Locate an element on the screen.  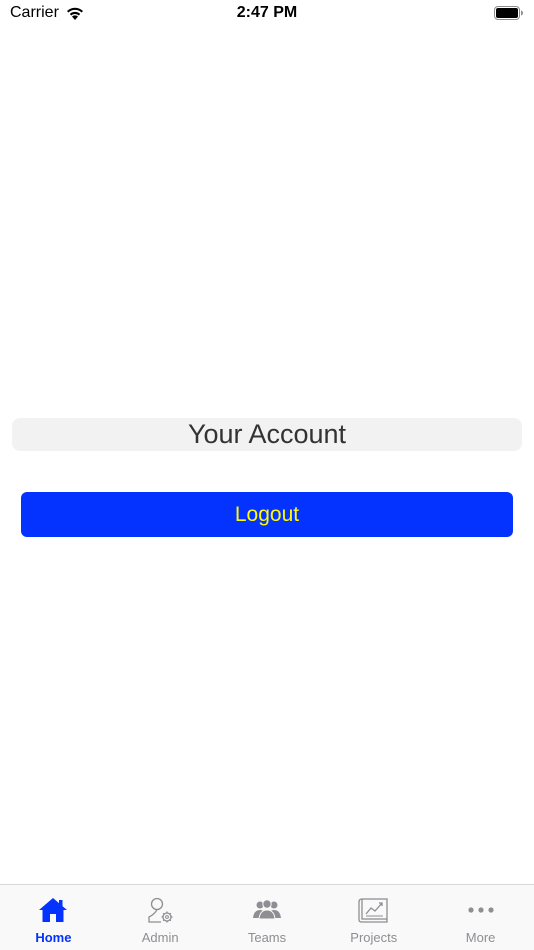
tab-more-label: More is located at coordinates (480, 937).